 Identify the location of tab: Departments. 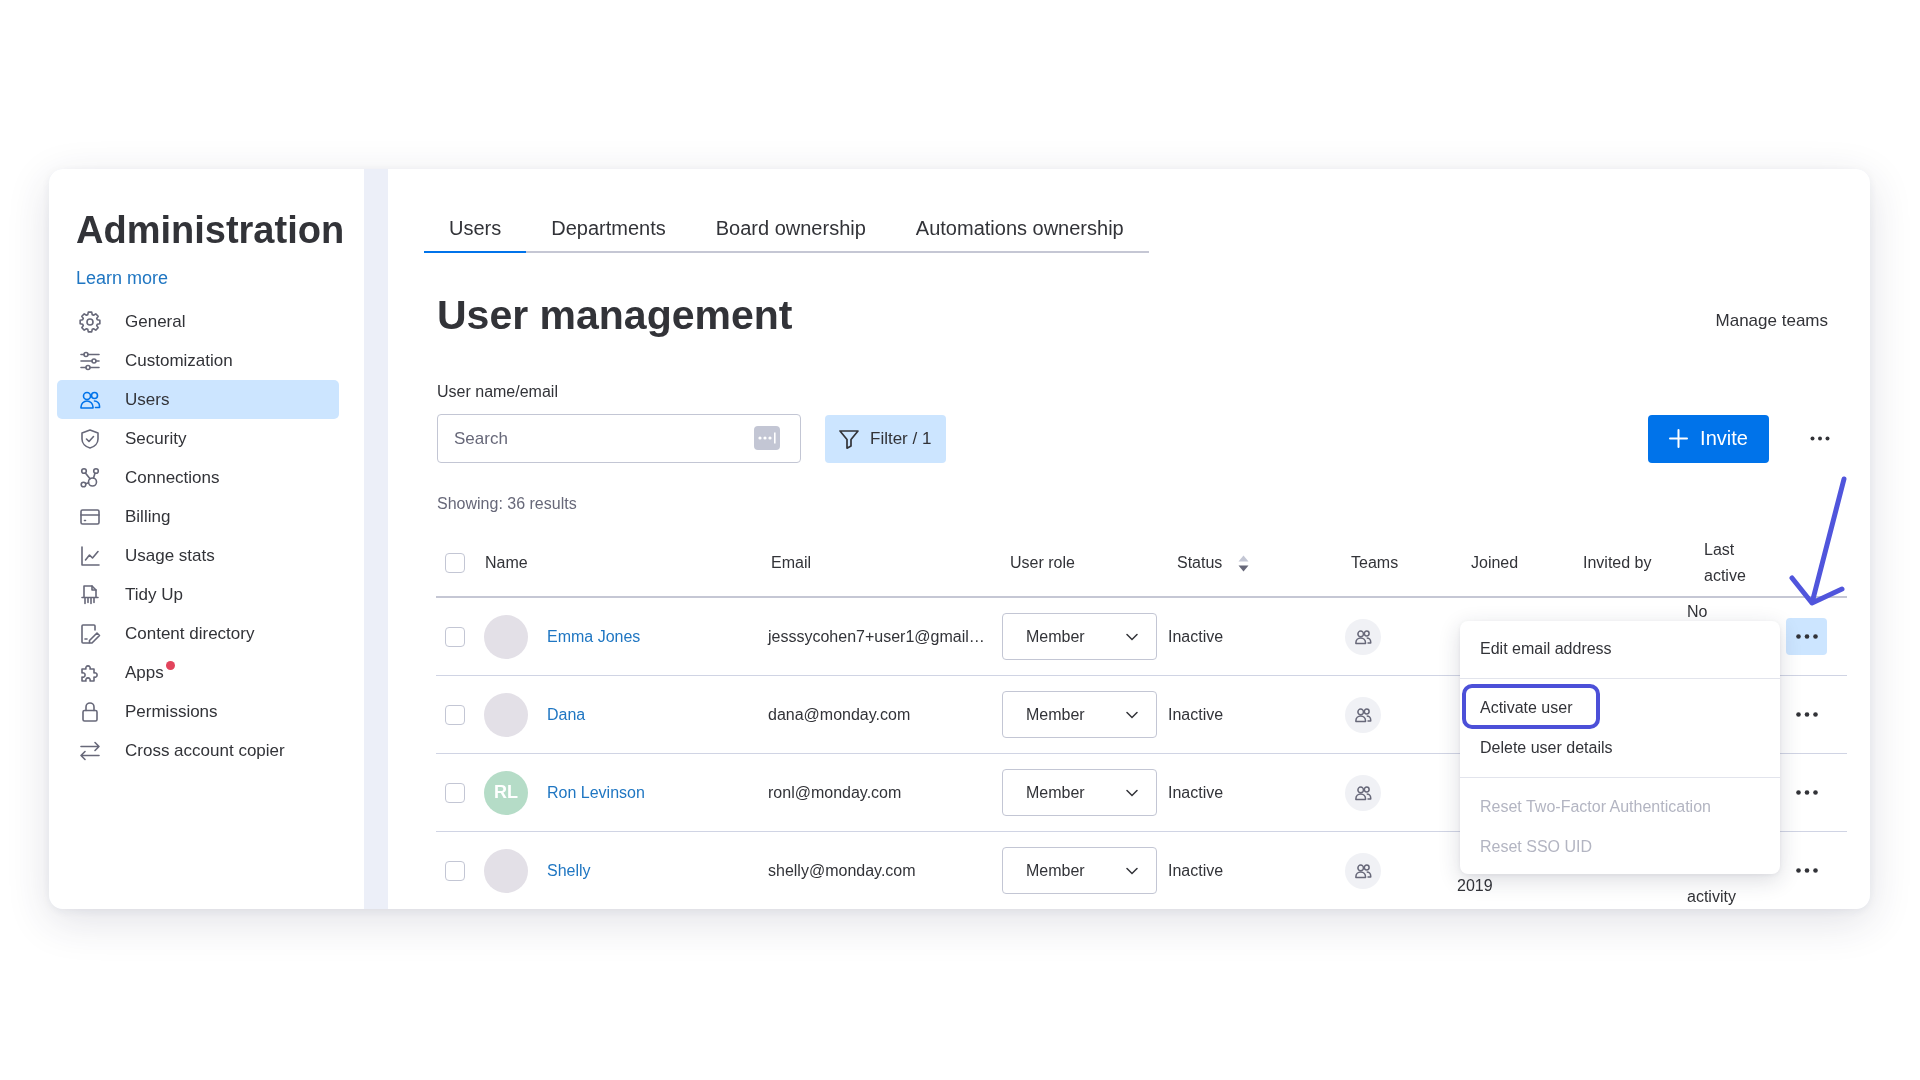
(608, 228).